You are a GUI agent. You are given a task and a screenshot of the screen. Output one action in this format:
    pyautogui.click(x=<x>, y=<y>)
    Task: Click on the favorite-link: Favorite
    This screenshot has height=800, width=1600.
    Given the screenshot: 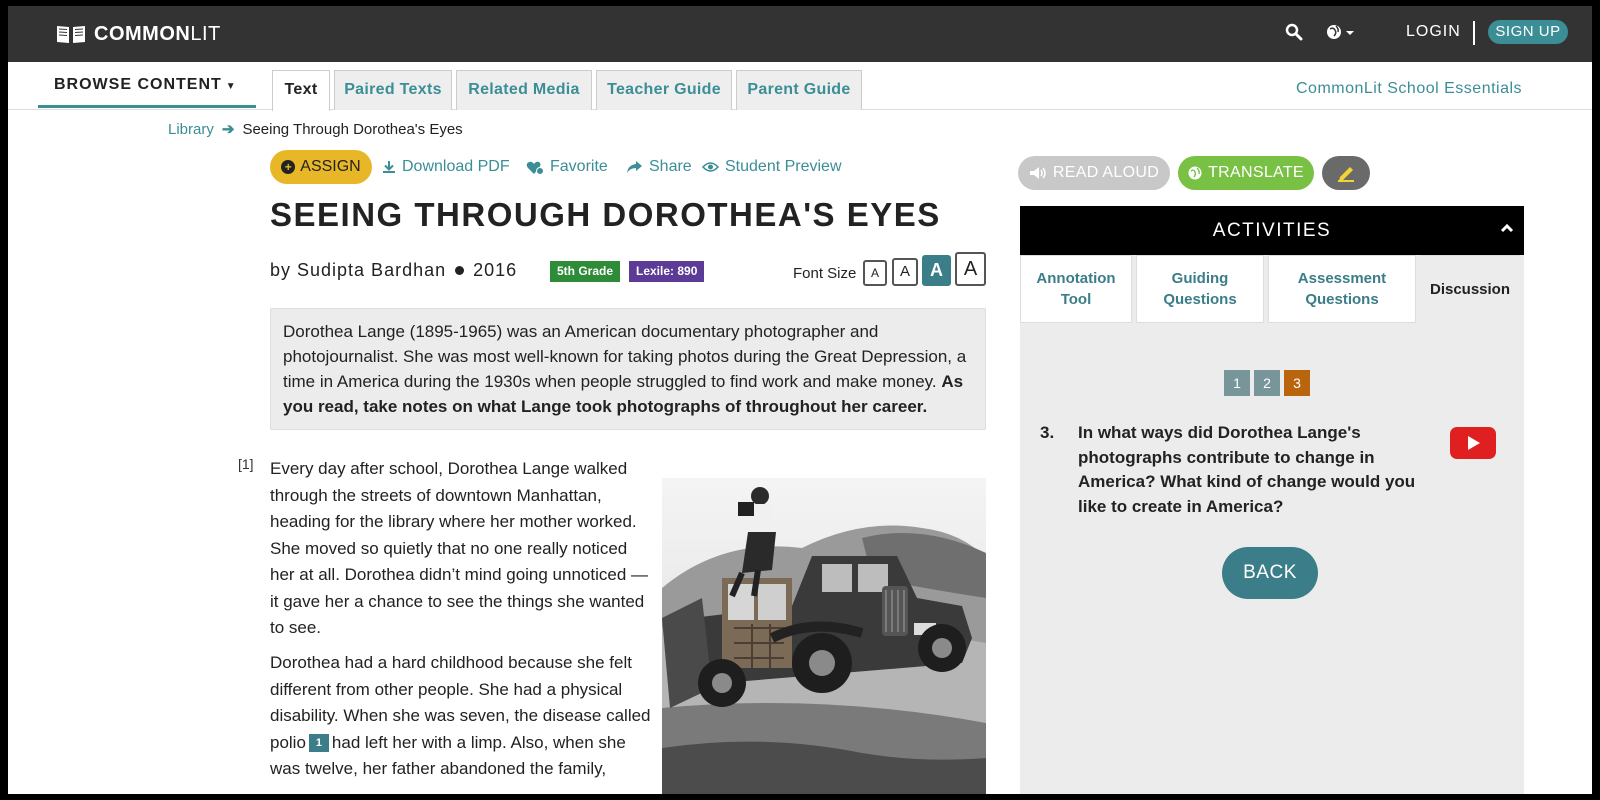 What is the action you would take?
    pyautogui.click(x=567, y=167)
    